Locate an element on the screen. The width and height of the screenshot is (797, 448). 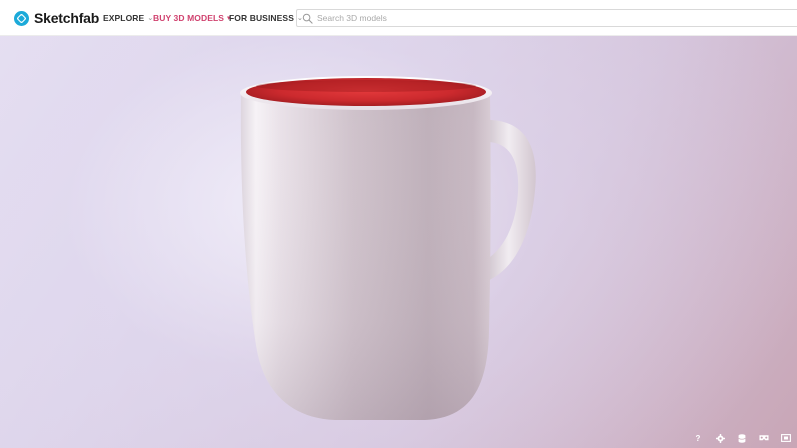
gear-icon is located at coordinates (720, 438).